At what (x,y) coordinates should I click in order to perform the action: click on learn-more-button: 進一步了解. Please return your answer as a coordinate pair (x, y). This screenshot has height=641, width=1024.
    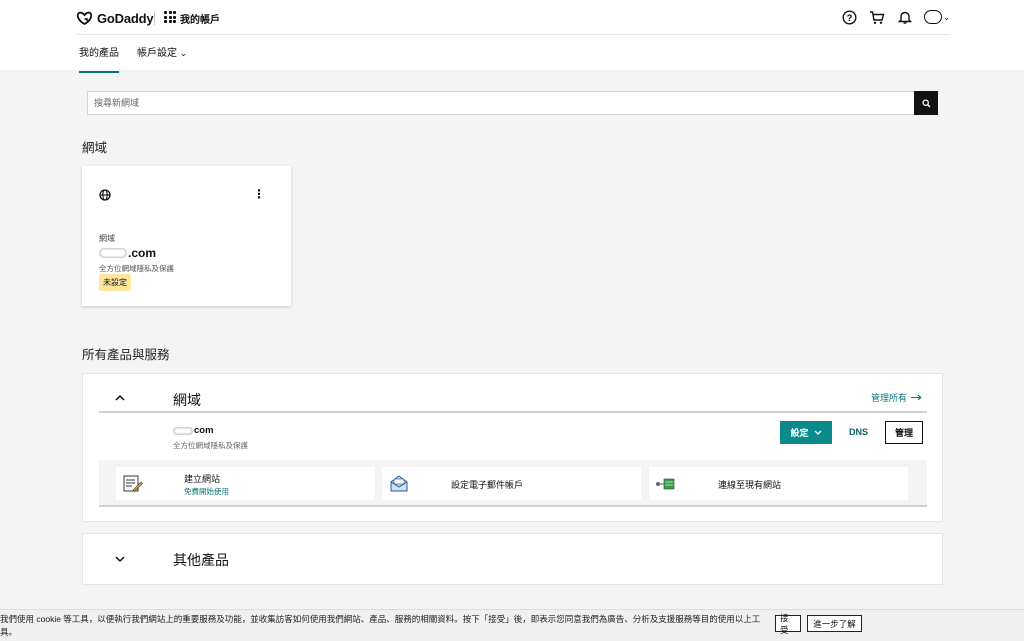
    Looking at the image, I should click on (834, 623).